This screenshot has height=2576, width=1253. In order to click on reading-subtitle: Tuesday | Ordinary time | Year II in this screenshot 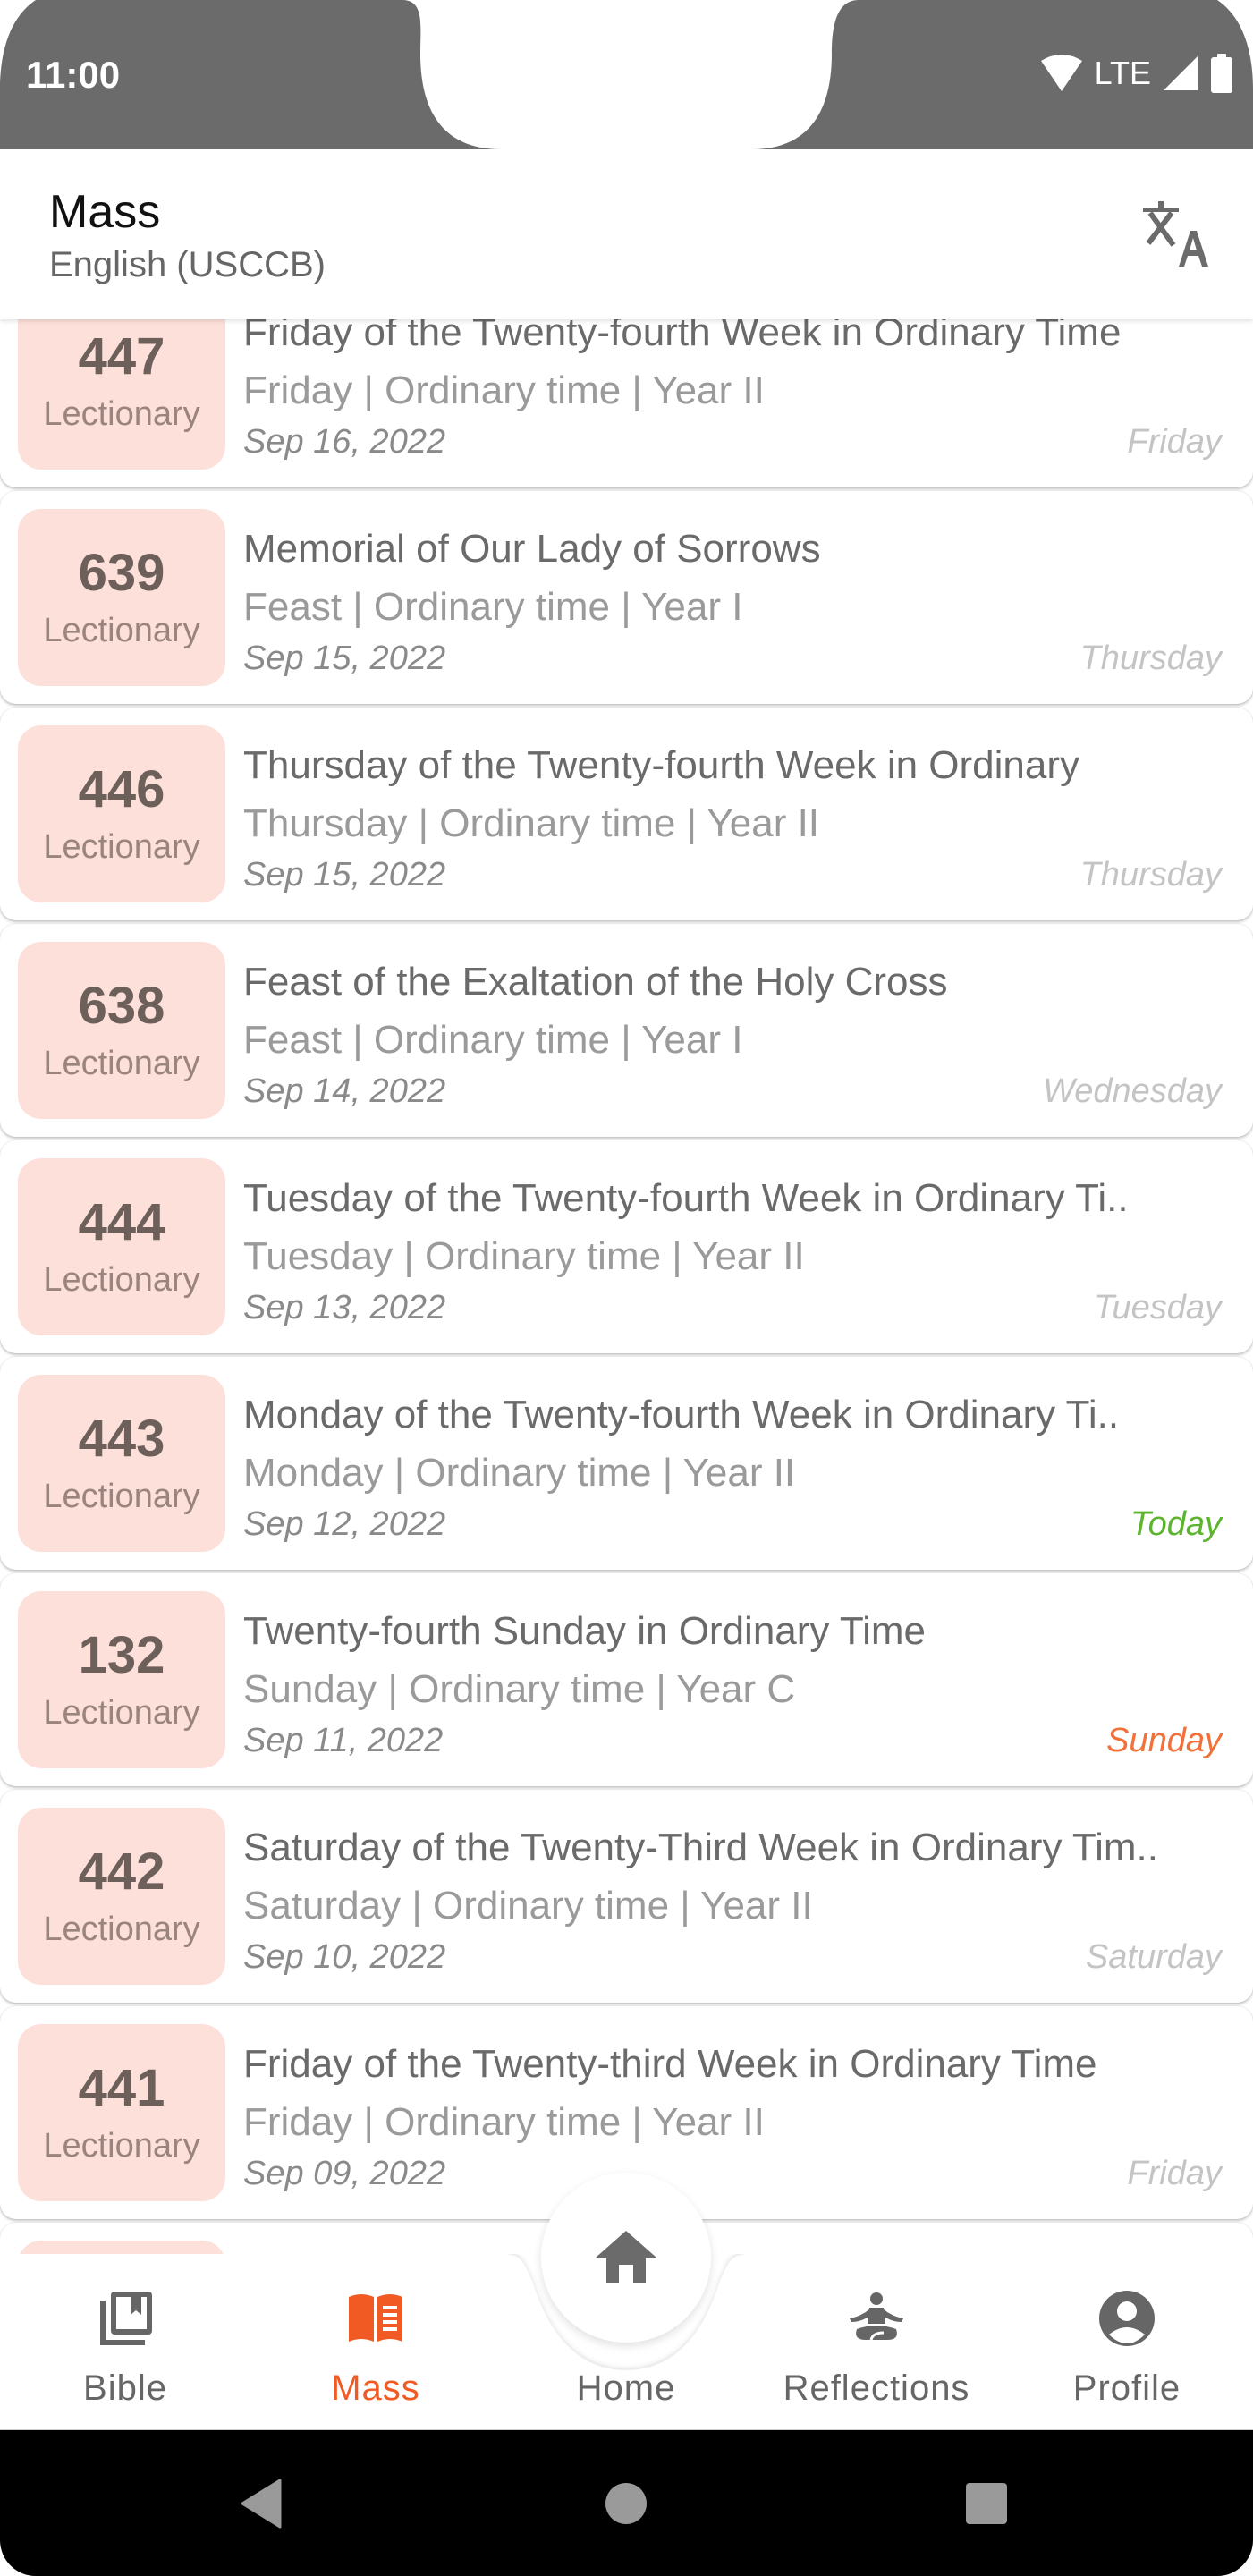, I will do `click(524, 1256)`.